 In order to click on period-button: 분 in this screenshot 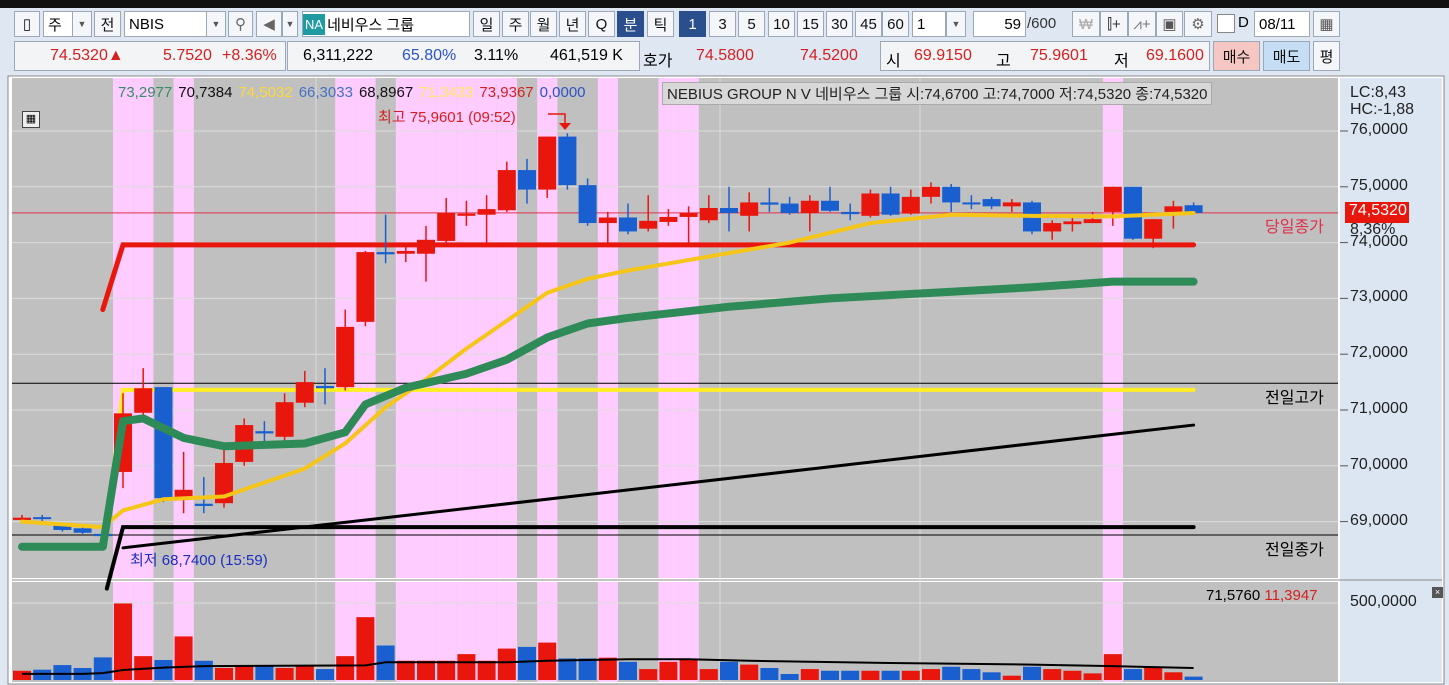, I will do `click(630, 24)`.